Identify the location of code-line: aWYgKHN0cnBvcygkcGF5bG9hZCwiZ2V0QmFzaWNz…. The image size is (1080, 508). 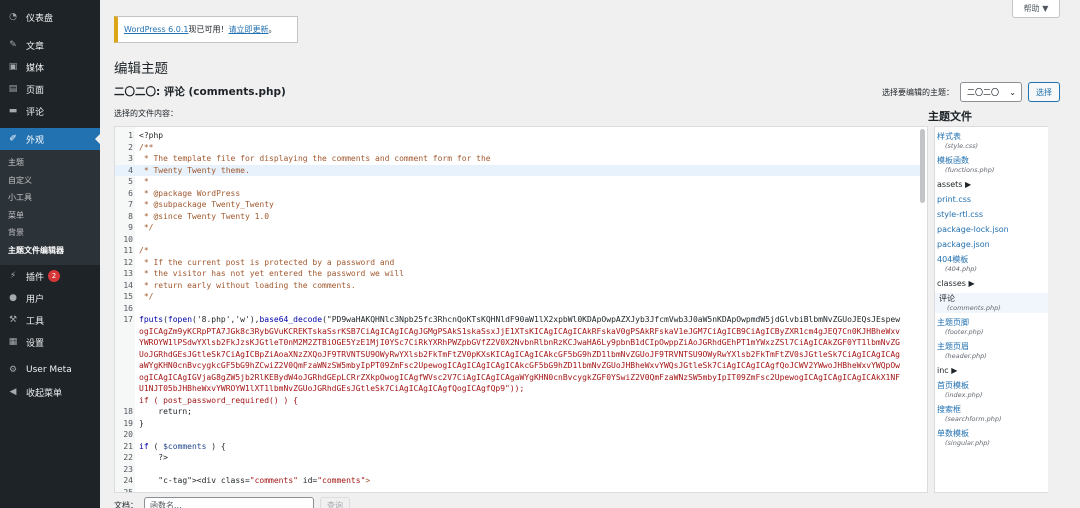
(518, 366).